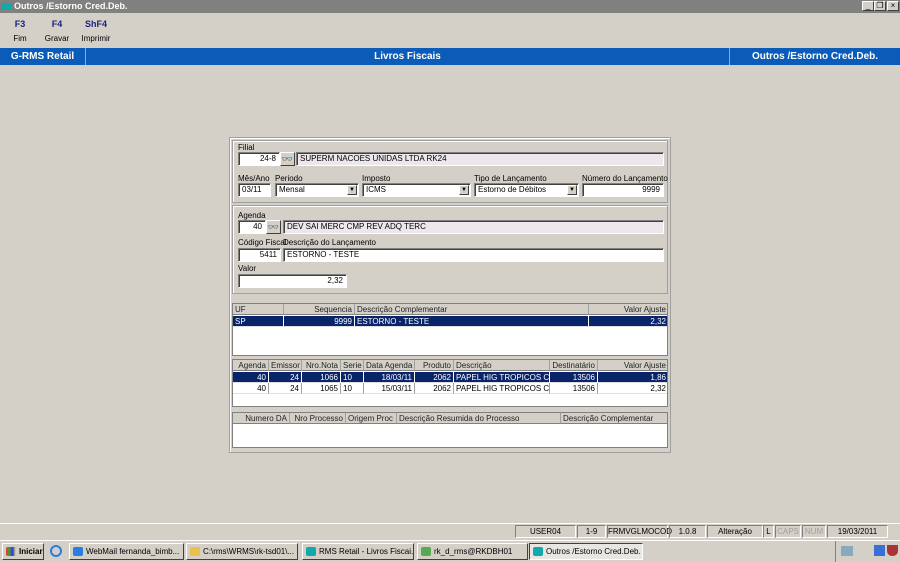 Image resolution: width=900 pixels, height=562 pixels. Describe the element at coordinates (251, 365) in the screenshot. I see `column-header: Agenda` at that location.